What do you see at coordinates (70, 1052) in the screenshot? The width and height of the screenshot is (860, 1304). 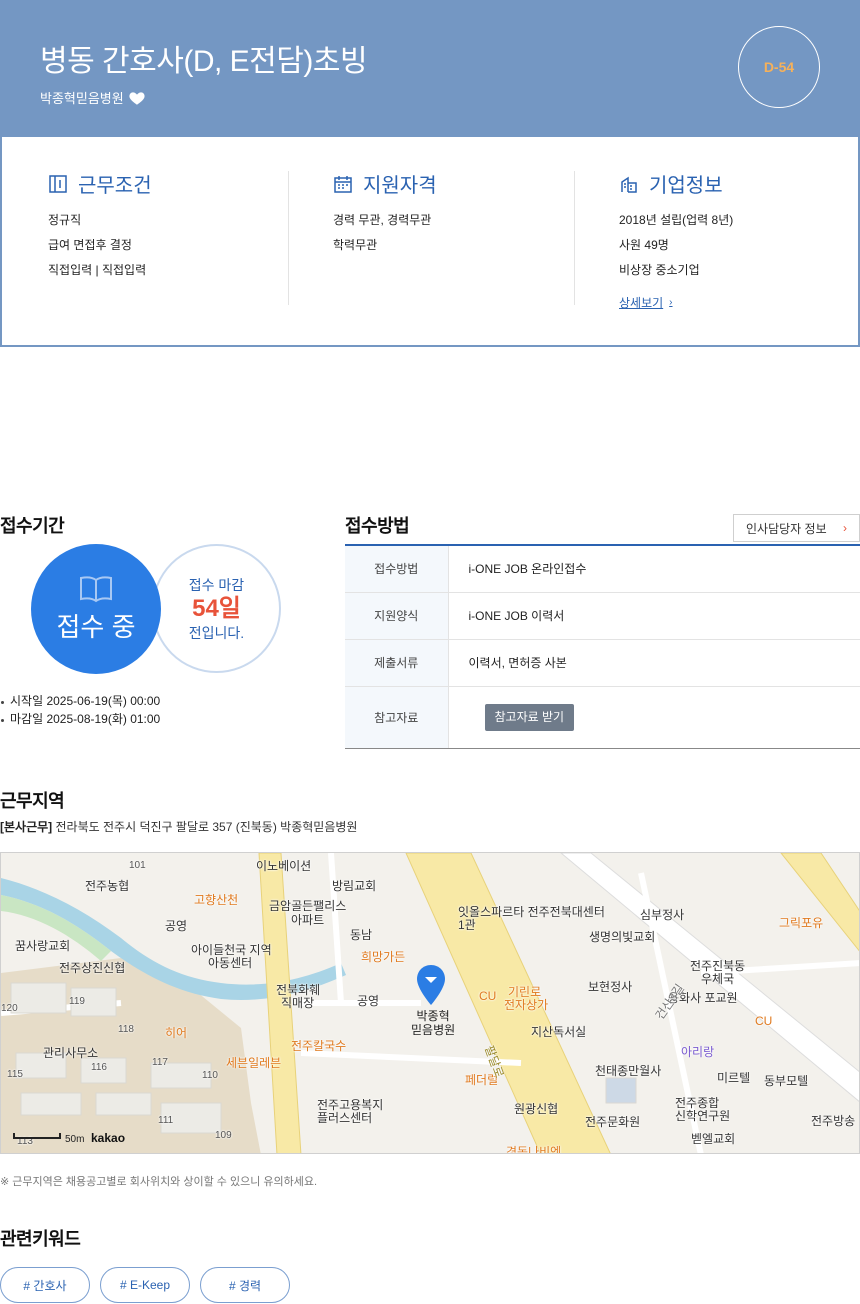 I see `map-place-label: 관리사무소` at bounding box center [70, 1052].